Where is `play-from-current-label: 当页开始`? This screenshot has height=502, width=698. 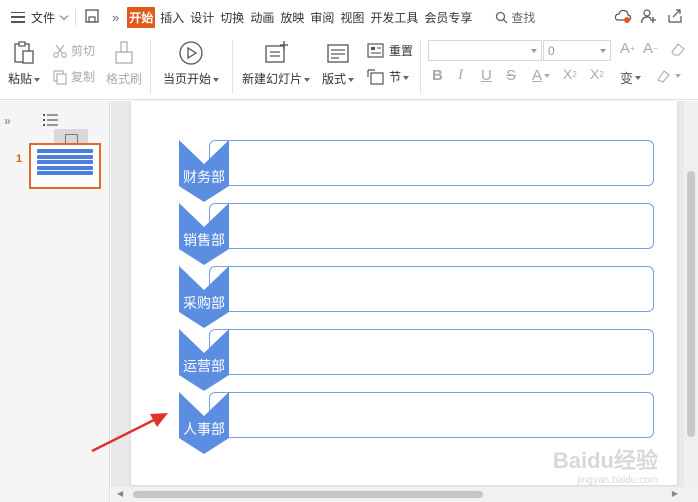 play-from-current-label: 当页开始 is located at coordinates (187, 79).